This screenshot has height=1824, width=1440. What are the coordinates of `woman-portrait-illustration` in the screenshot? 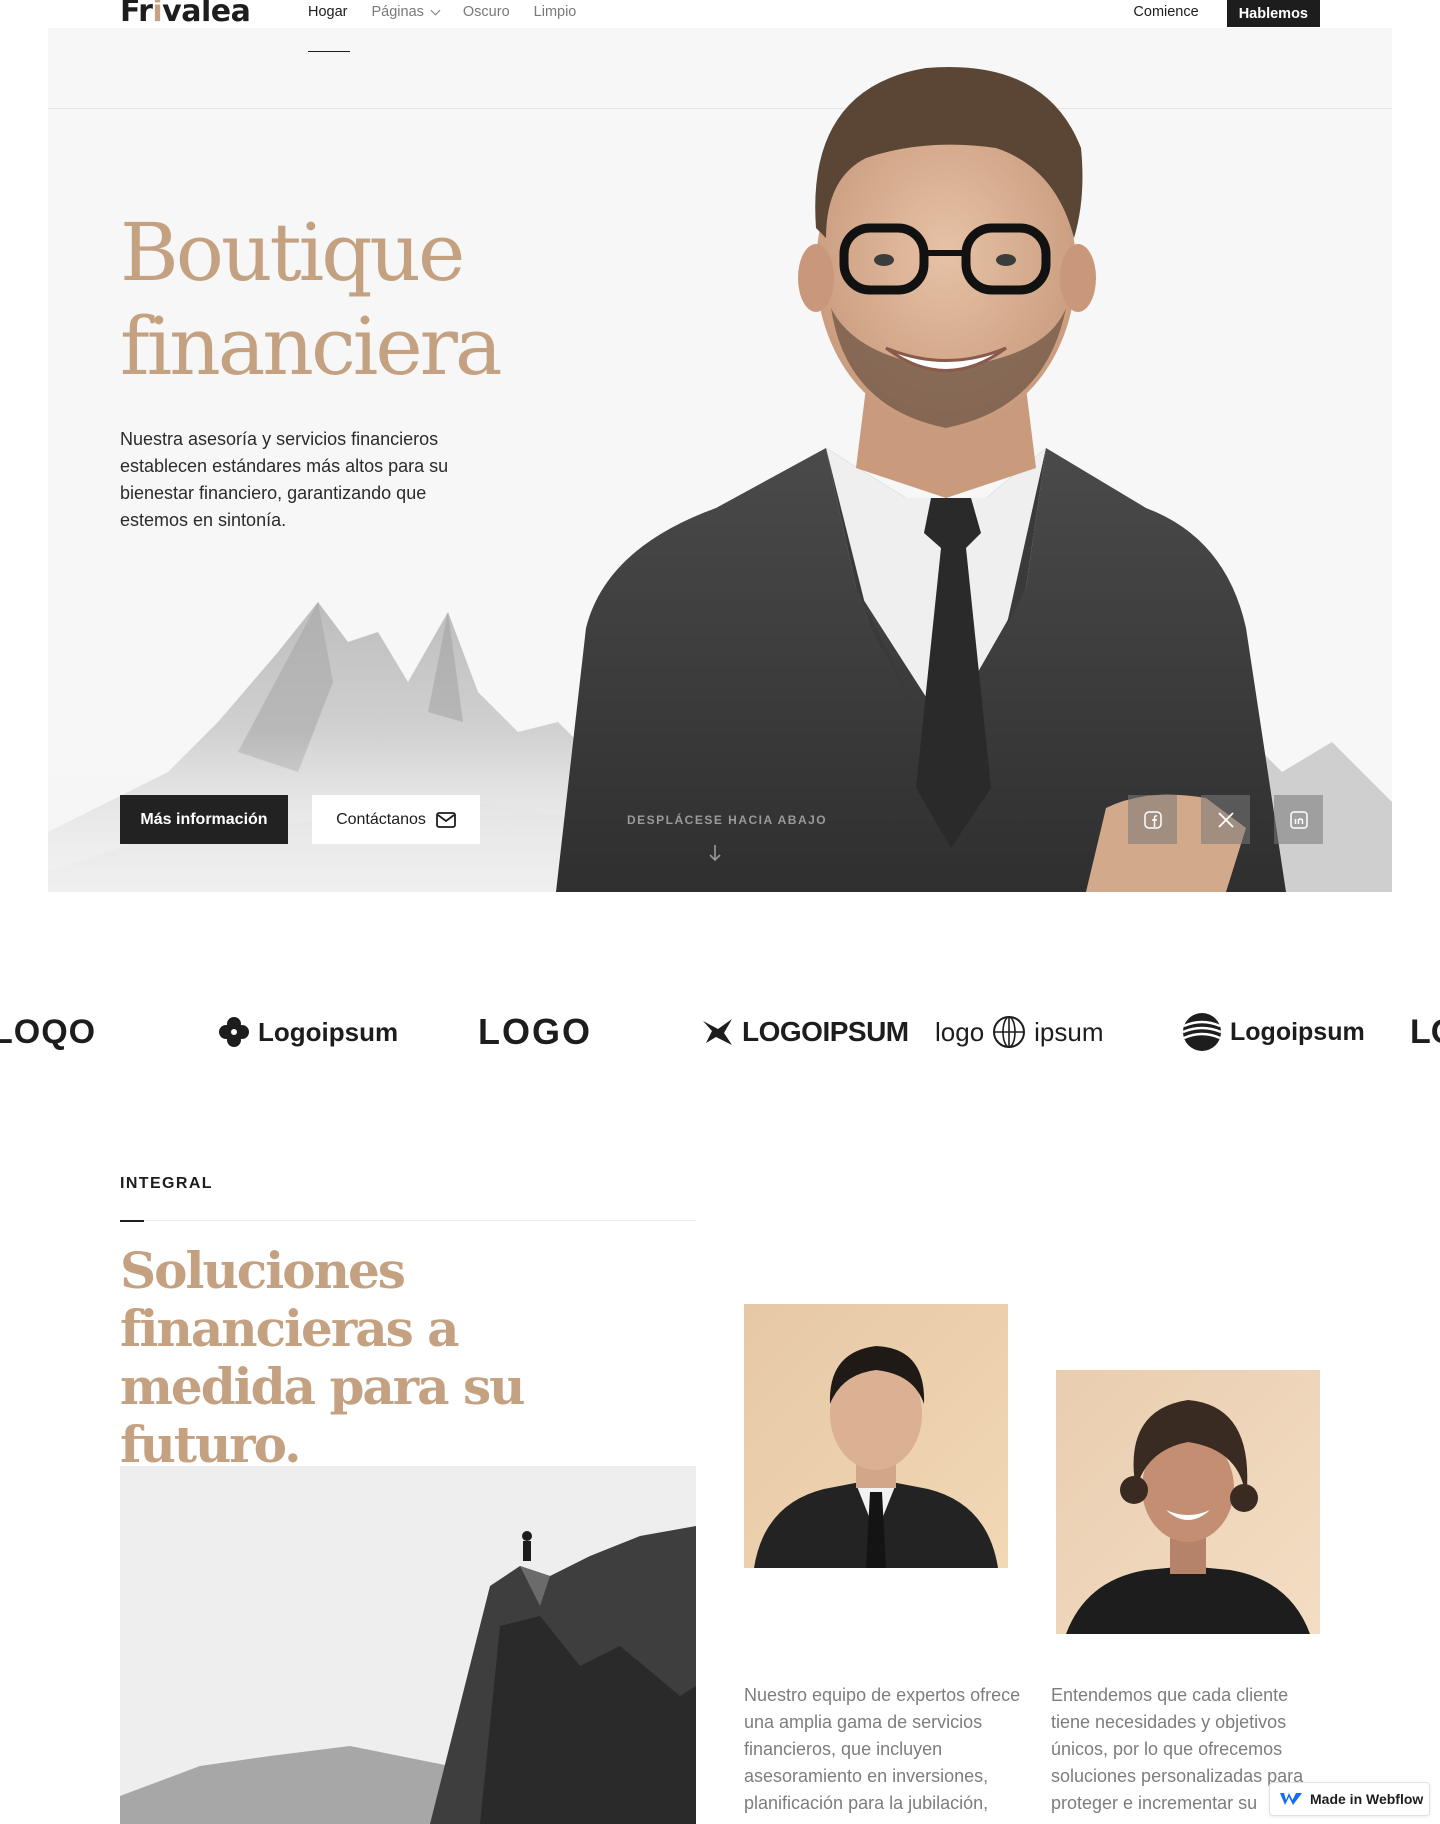 It's located at (1188, 1502).